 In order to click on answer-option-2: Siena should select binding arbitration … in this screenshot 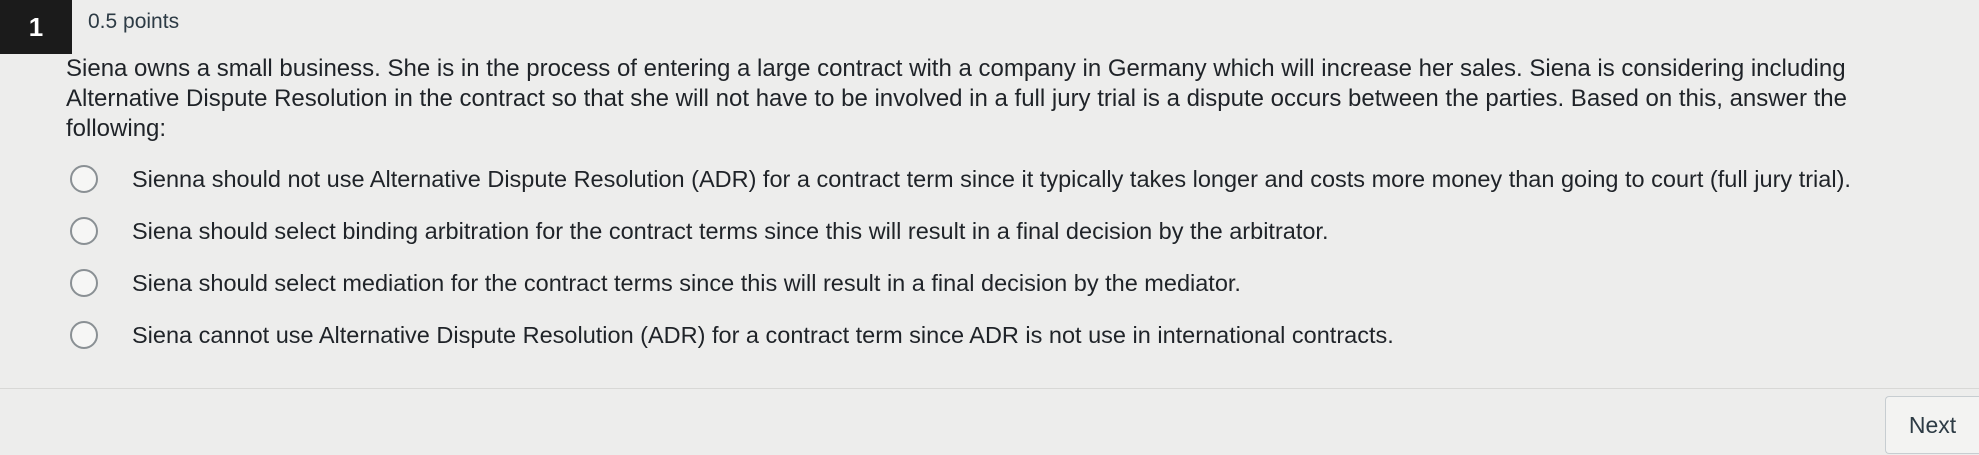, I will do `click(1016, 231)`.